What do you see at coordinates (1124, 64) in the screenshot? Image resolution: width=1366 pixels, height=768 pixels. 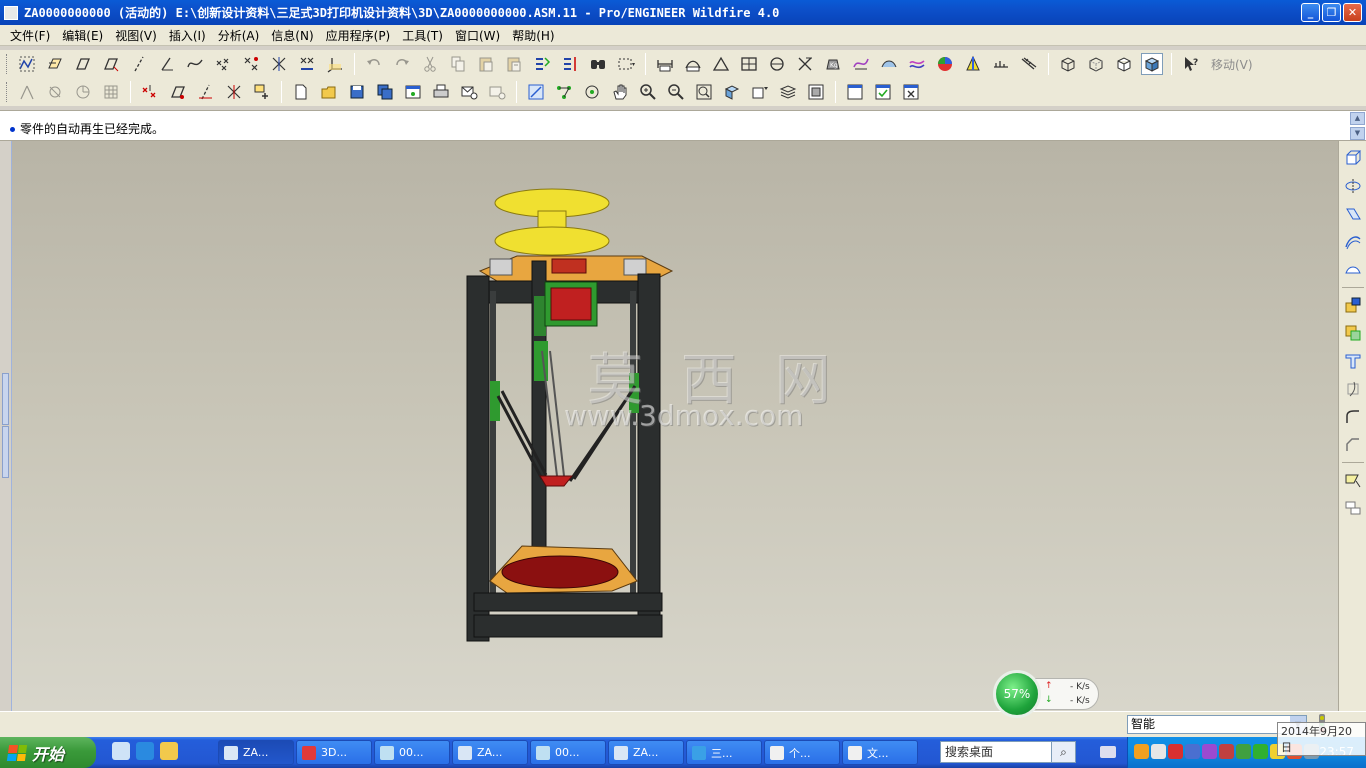 I see `view-no-hidden-icon` at bounding box center [1124, 64].